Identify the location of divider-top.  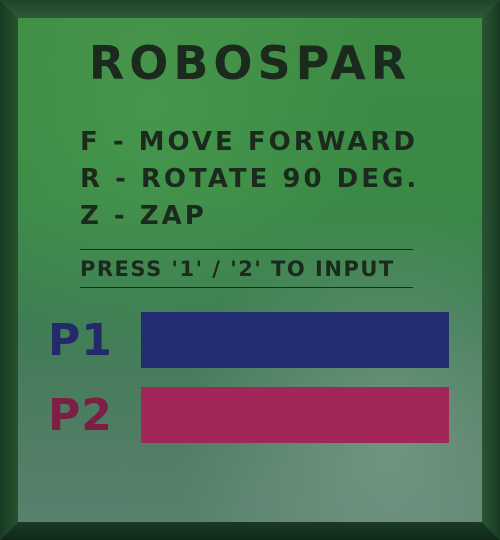
(246, 249).